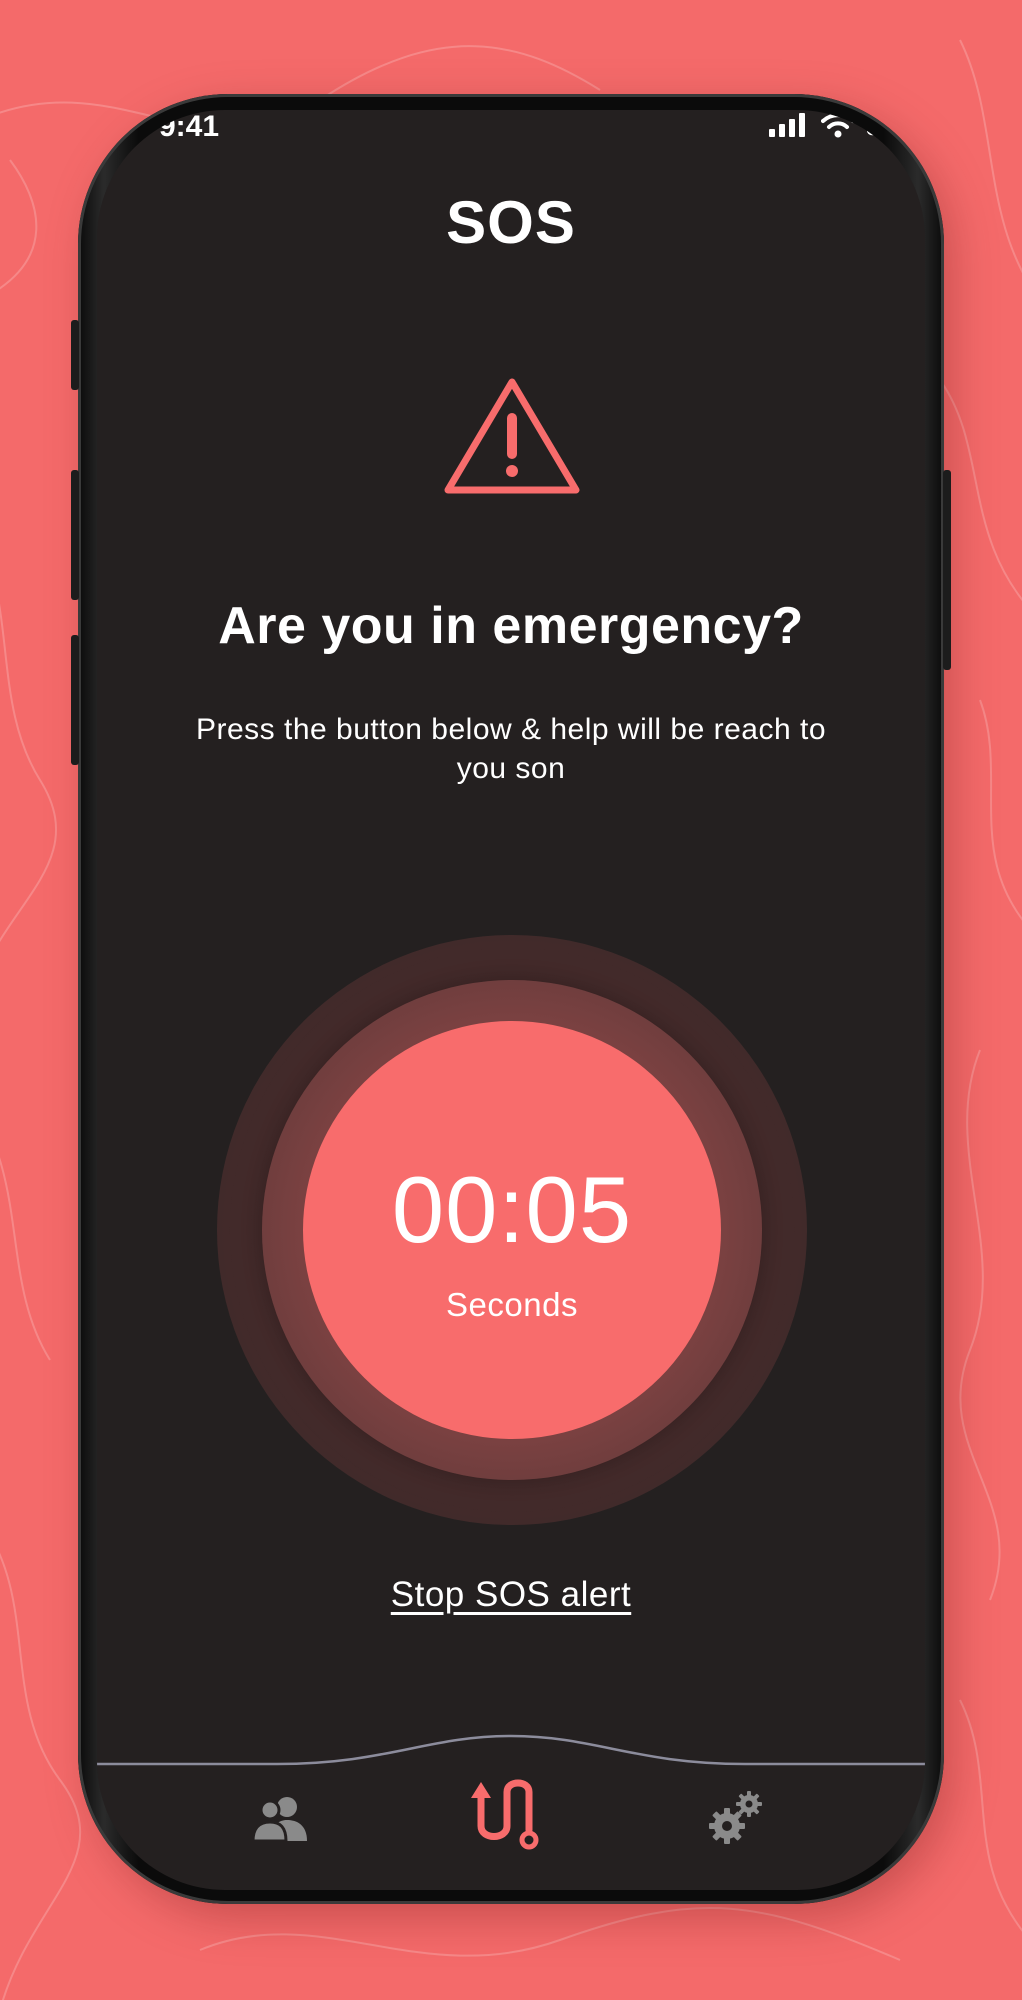 The height and width of the screenshot is (2000, 1022). I want to click on warning-icon, so click(512, 436).